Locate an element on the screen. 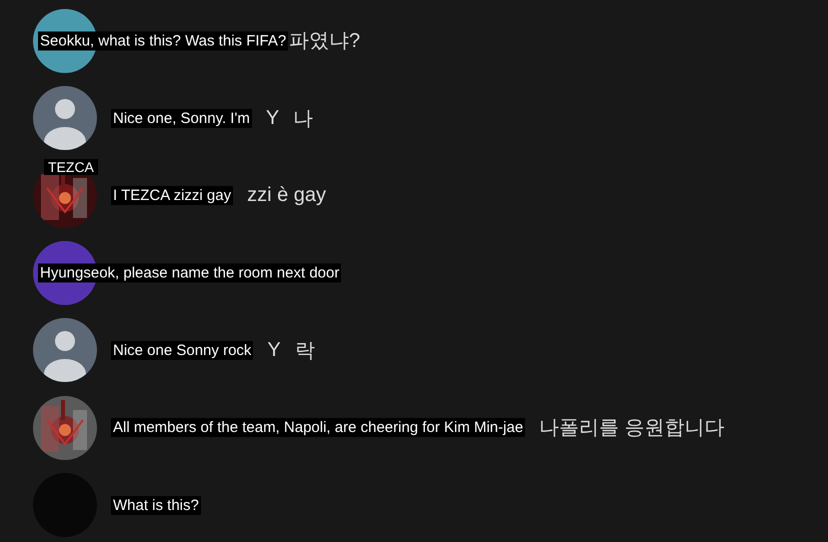 The width and height of the screenshot is (828, 542). comment-text: zzi è gay is located at coordinates (286, 196).